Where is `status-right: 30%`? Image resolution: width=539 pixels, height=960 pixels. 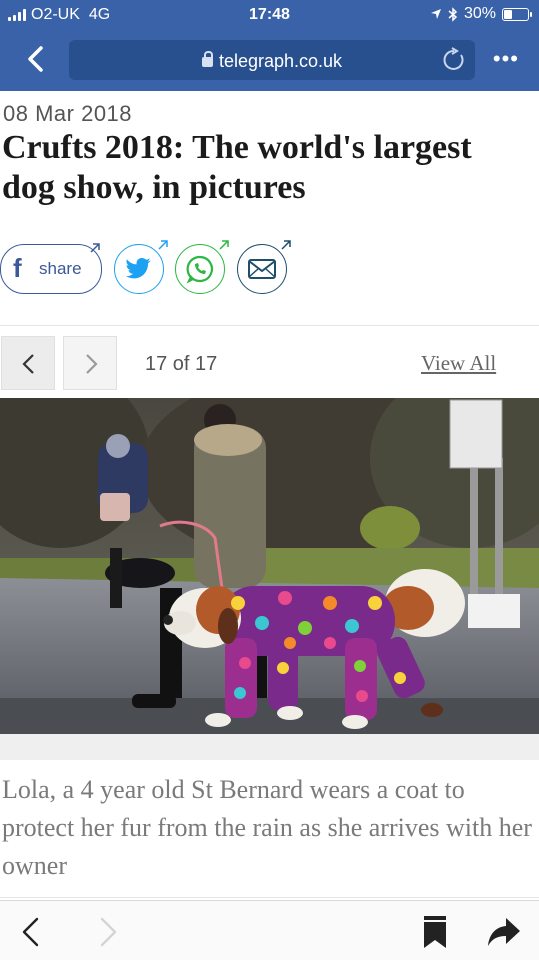
status-right: 30% is located at coordinates (481, 14).